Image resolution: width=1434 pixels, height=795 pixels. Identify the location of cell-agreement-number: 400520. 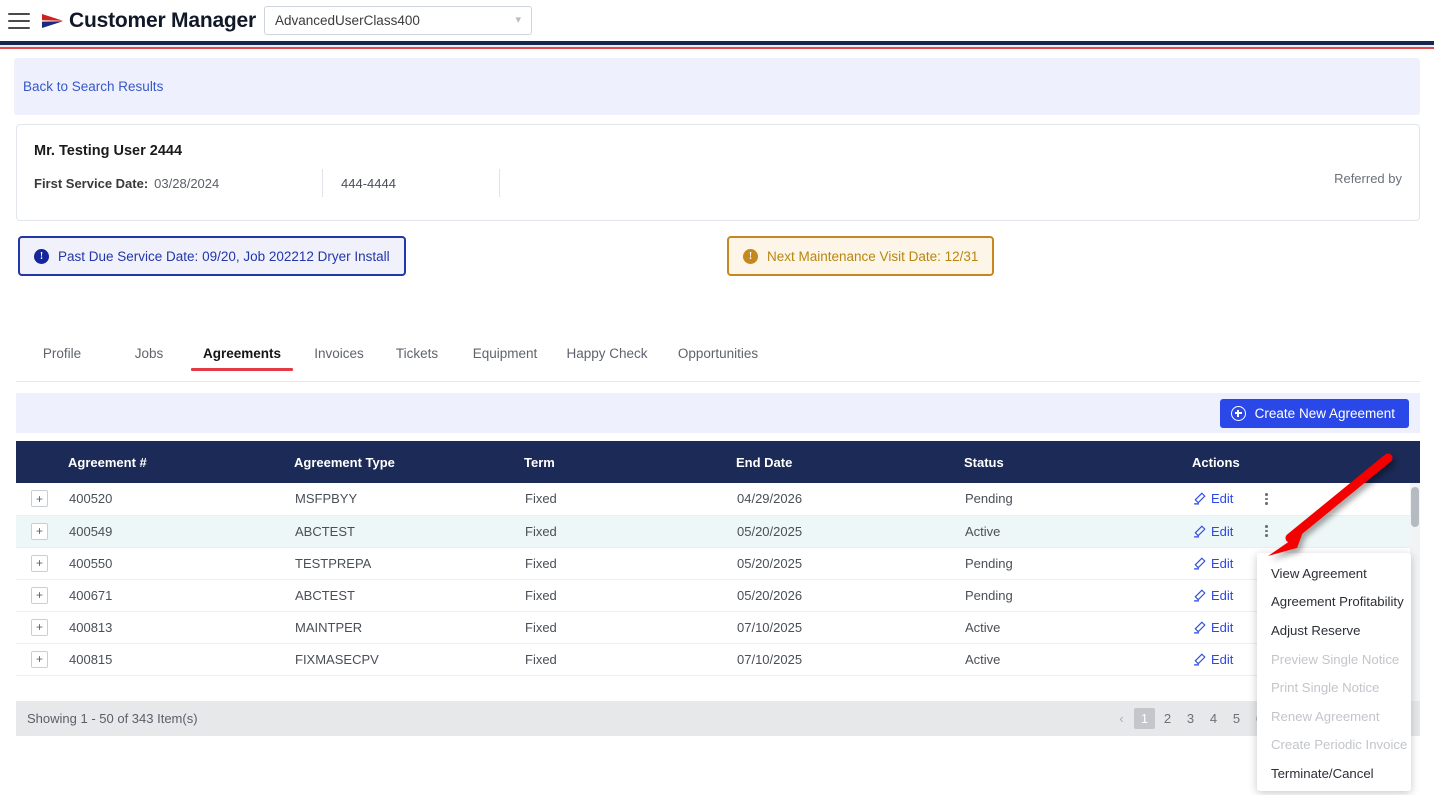
(179, 499).